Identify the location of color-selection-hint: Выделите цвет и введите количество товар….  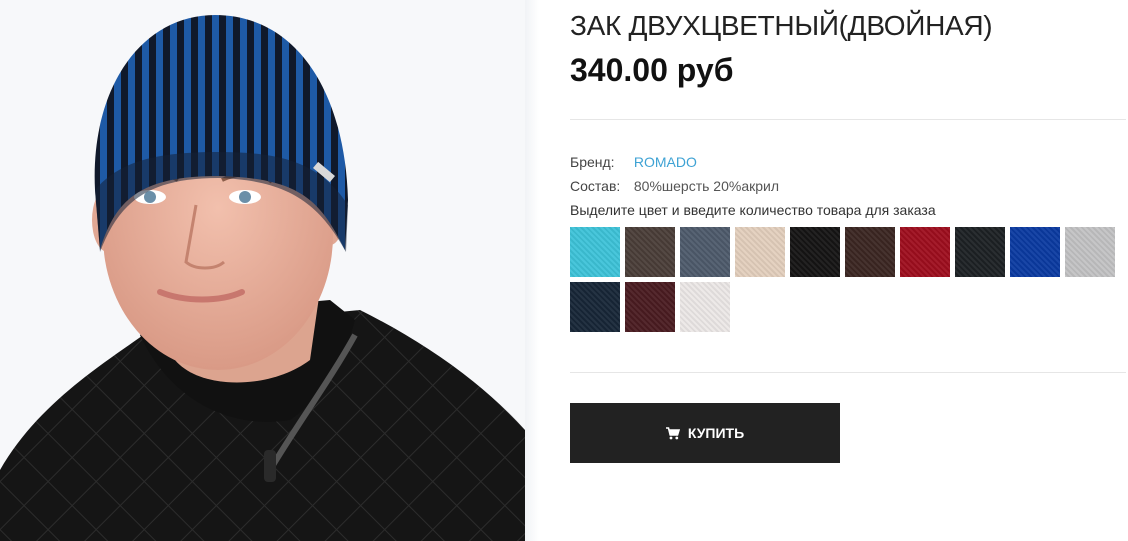
(753, 210).